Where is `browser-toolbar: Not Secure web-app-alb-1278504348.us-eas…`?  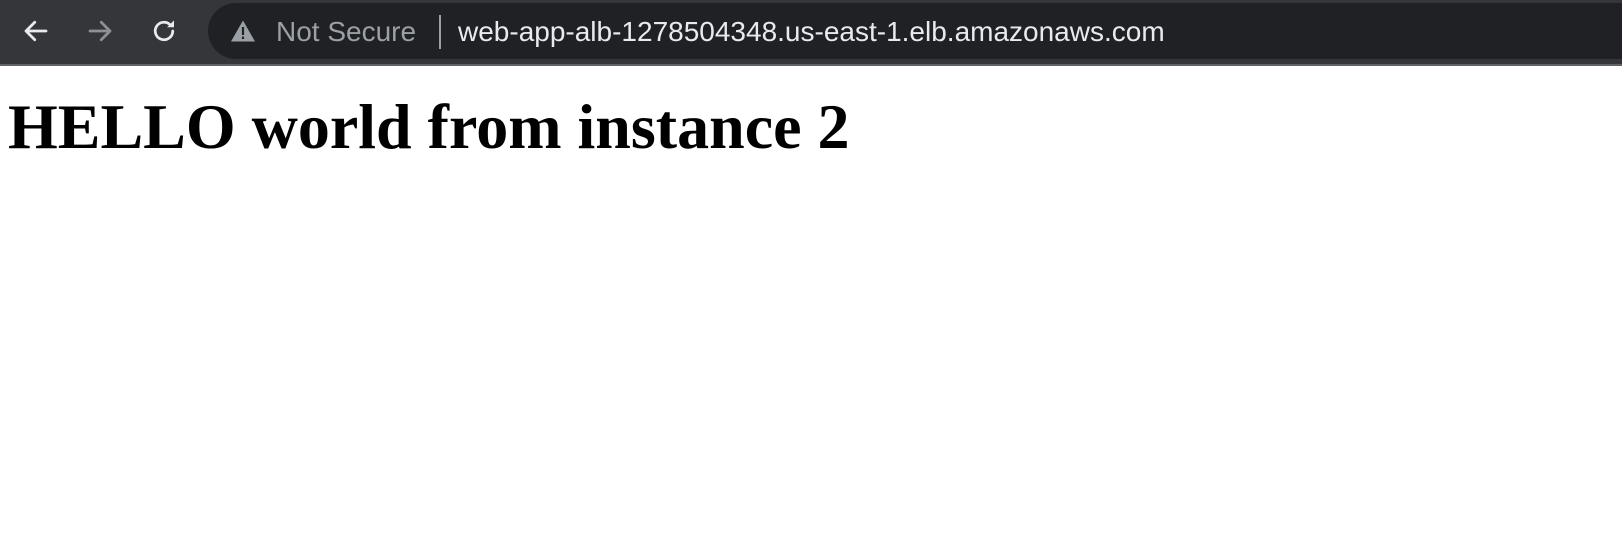 browser-toolbar: Not Secure web-app-alb-1278504348.us-eas… is located at coordinates (811, 33).